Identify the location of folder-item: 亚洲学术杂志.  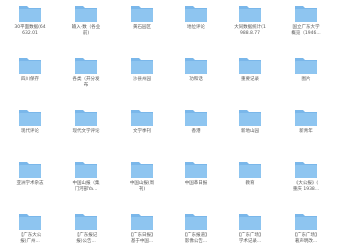
(30, 173).